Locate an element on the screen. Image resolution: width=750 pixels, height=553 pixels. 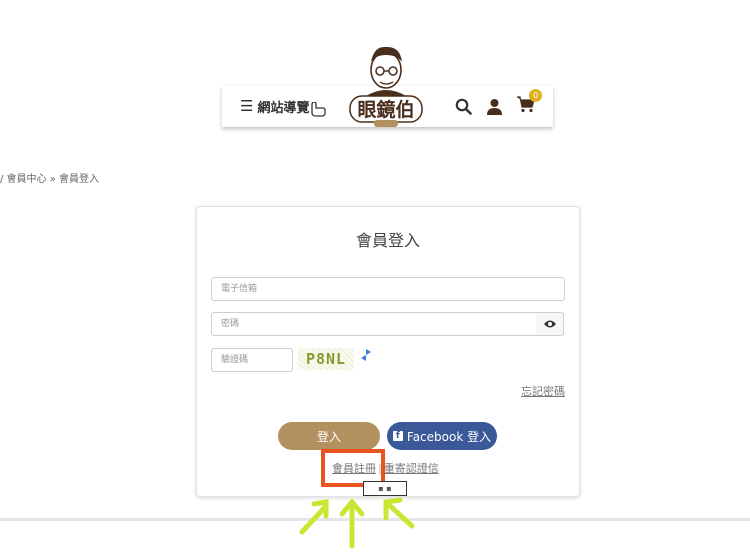
forgot-password-link: 忘記密碼 is located at coordinates (543, 391).